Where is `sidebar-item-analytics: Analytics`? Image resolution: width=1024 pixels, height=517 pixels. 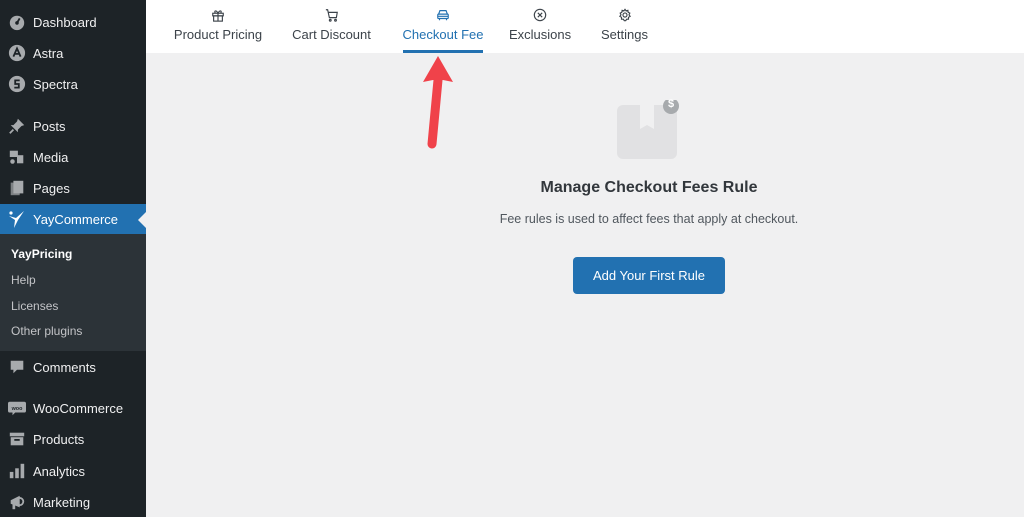 sidebar-item-analytics: Analytics is located at coordinates (73, 471).